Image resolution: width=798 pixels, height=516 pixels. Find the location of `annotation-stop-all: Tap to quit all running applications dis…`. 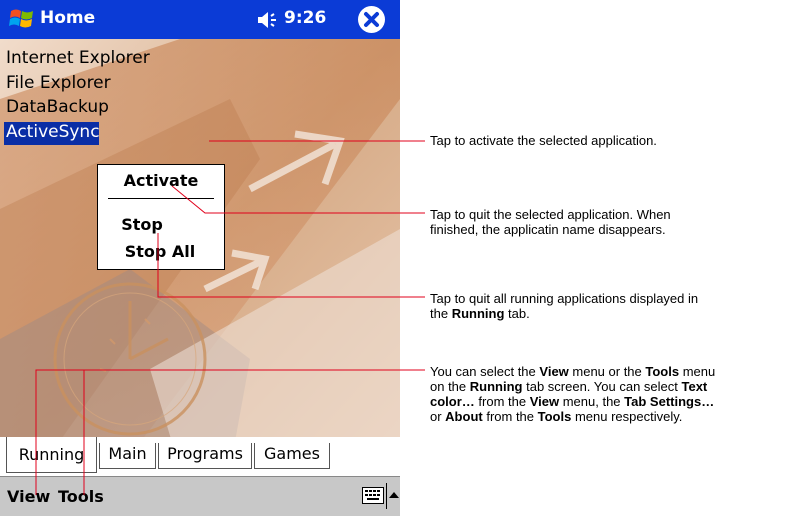

annotation-stop-all: Tap to quit all running applications dis… is located at coordinates (564, 306).